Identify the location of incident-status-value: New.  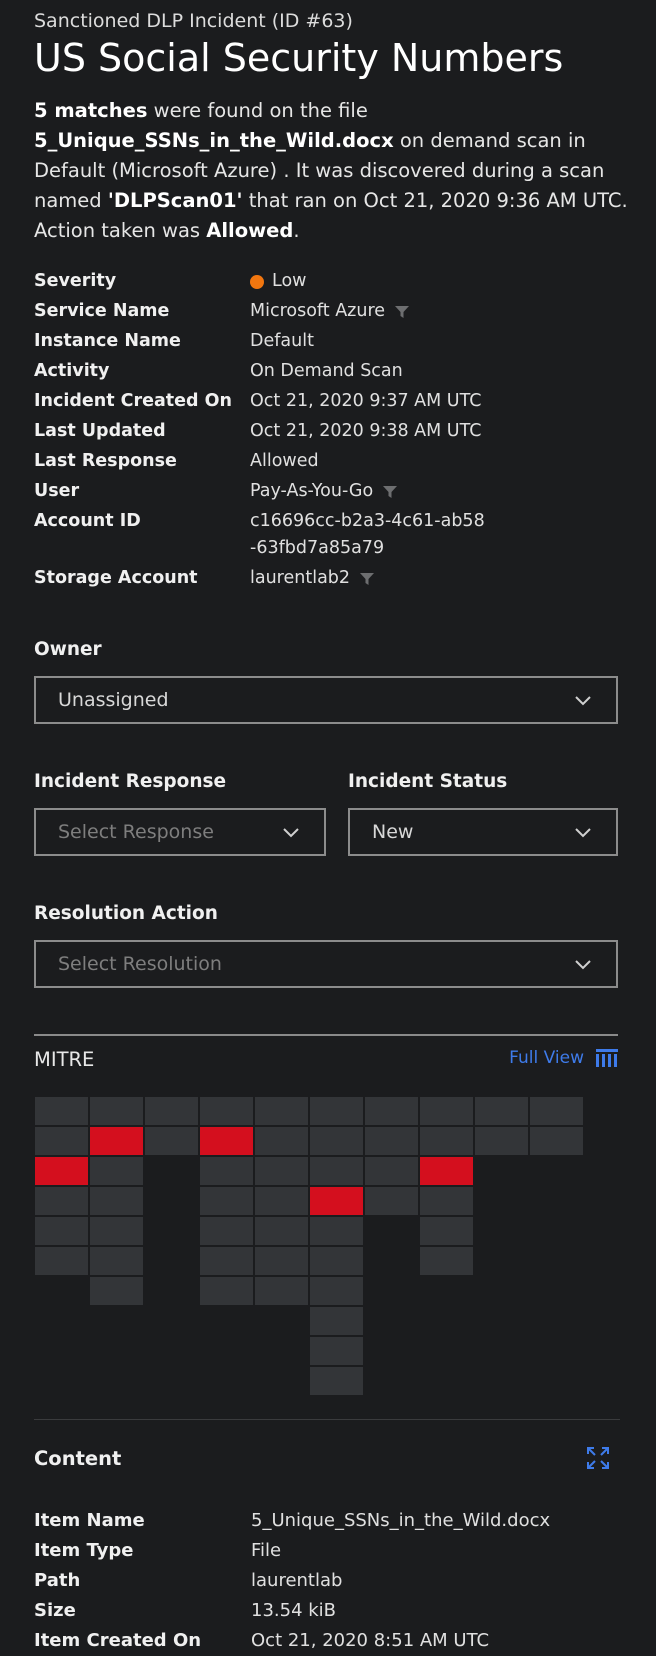
(393, 832).